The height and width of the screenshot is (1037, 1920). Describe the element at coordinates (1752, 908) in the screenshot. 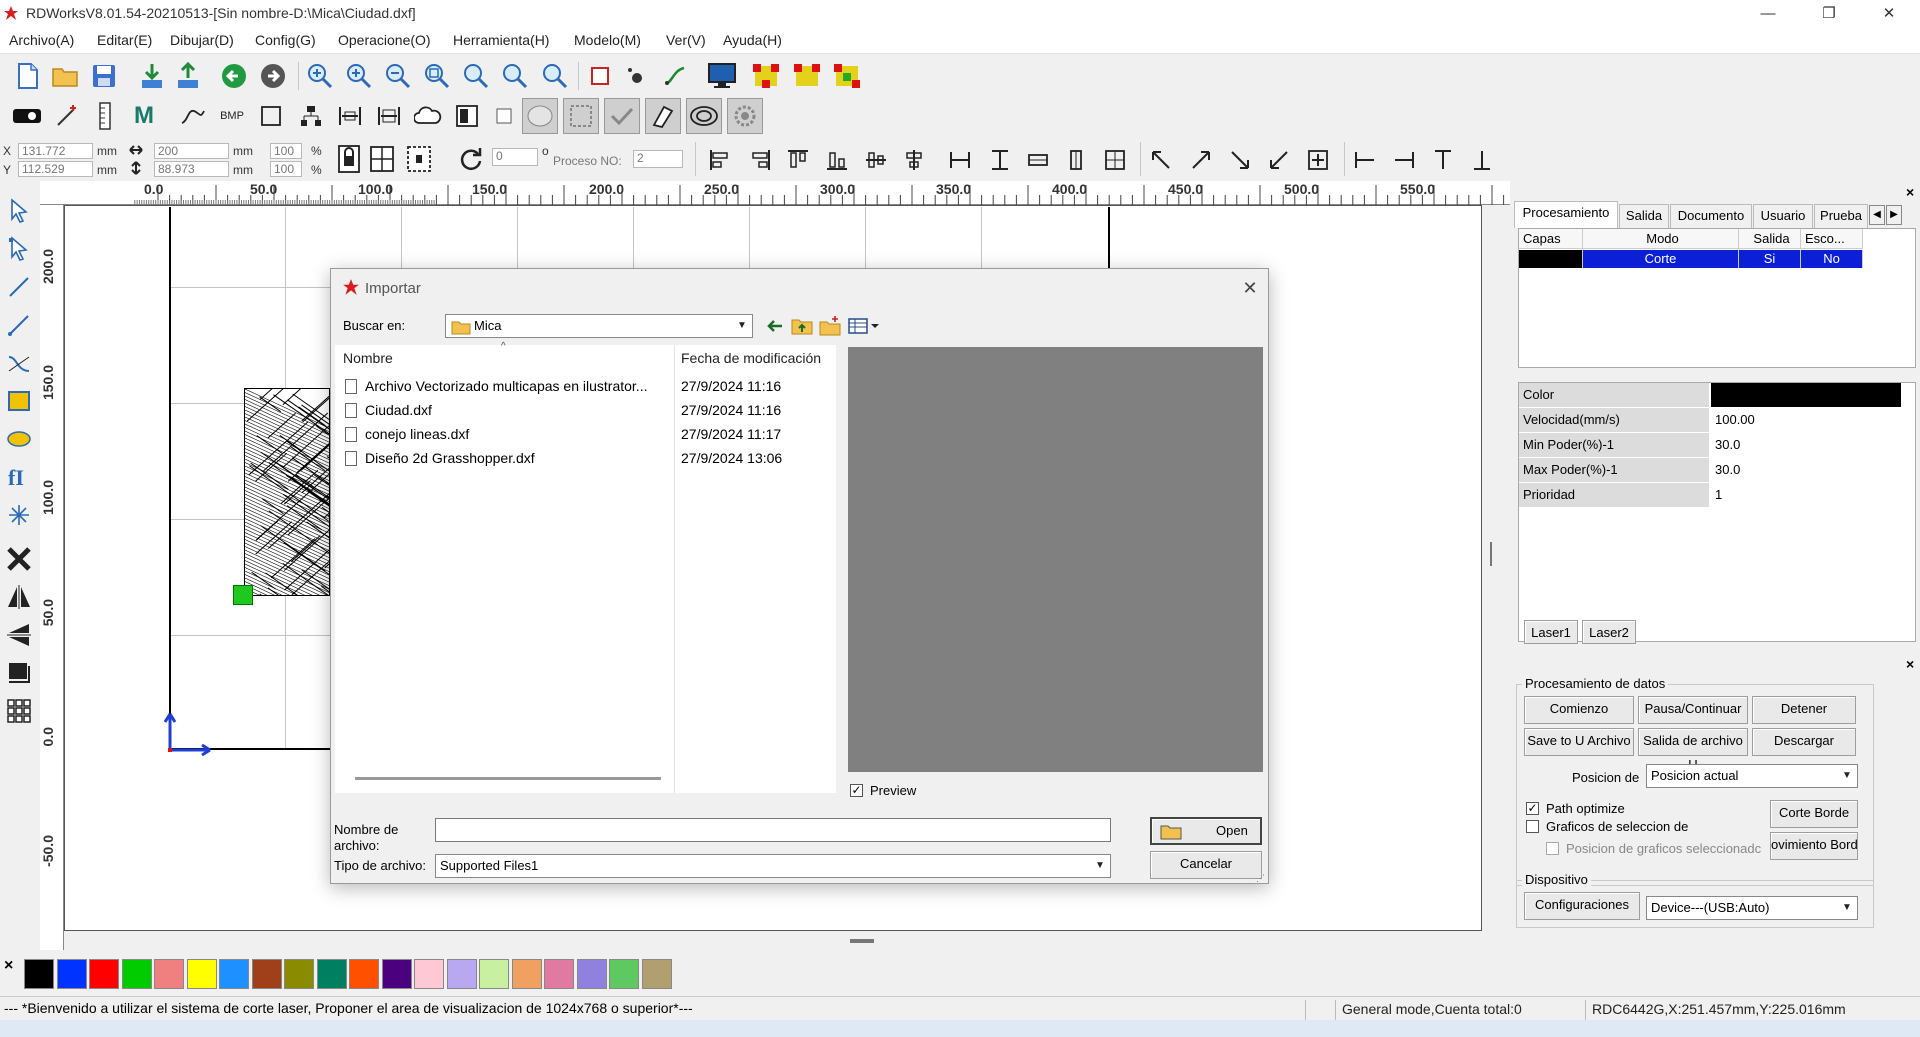

I see `device-select: Device---(USB:Auto) ▼` at that location.